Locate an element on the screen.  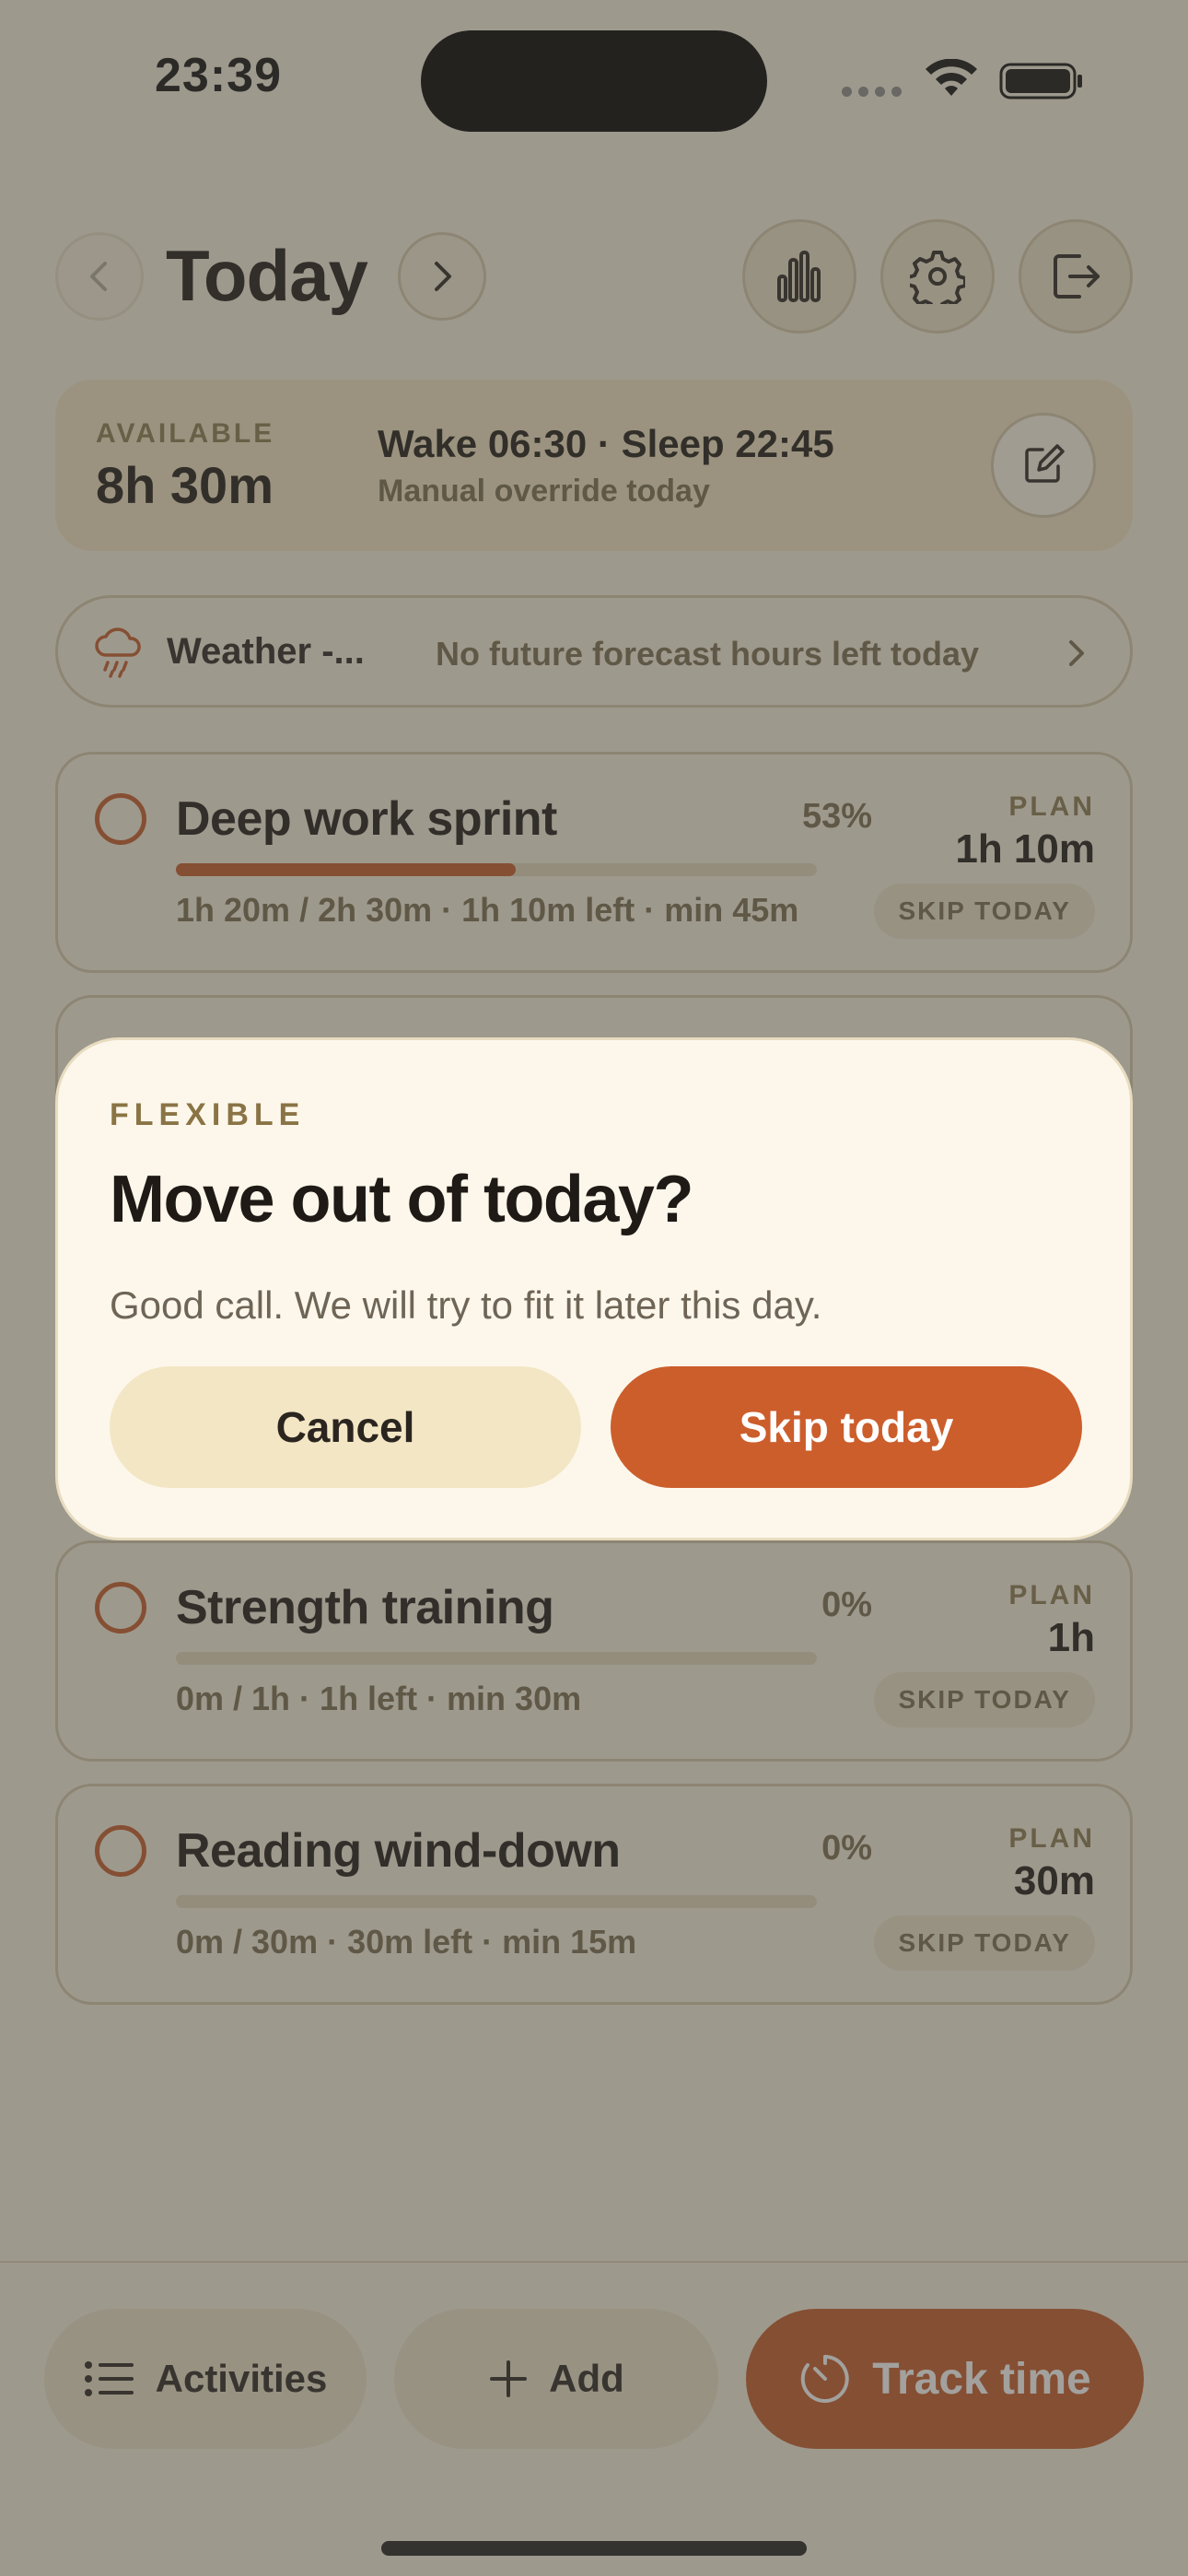
cancel-button: Cancel is located at coordinates (345, 1427).